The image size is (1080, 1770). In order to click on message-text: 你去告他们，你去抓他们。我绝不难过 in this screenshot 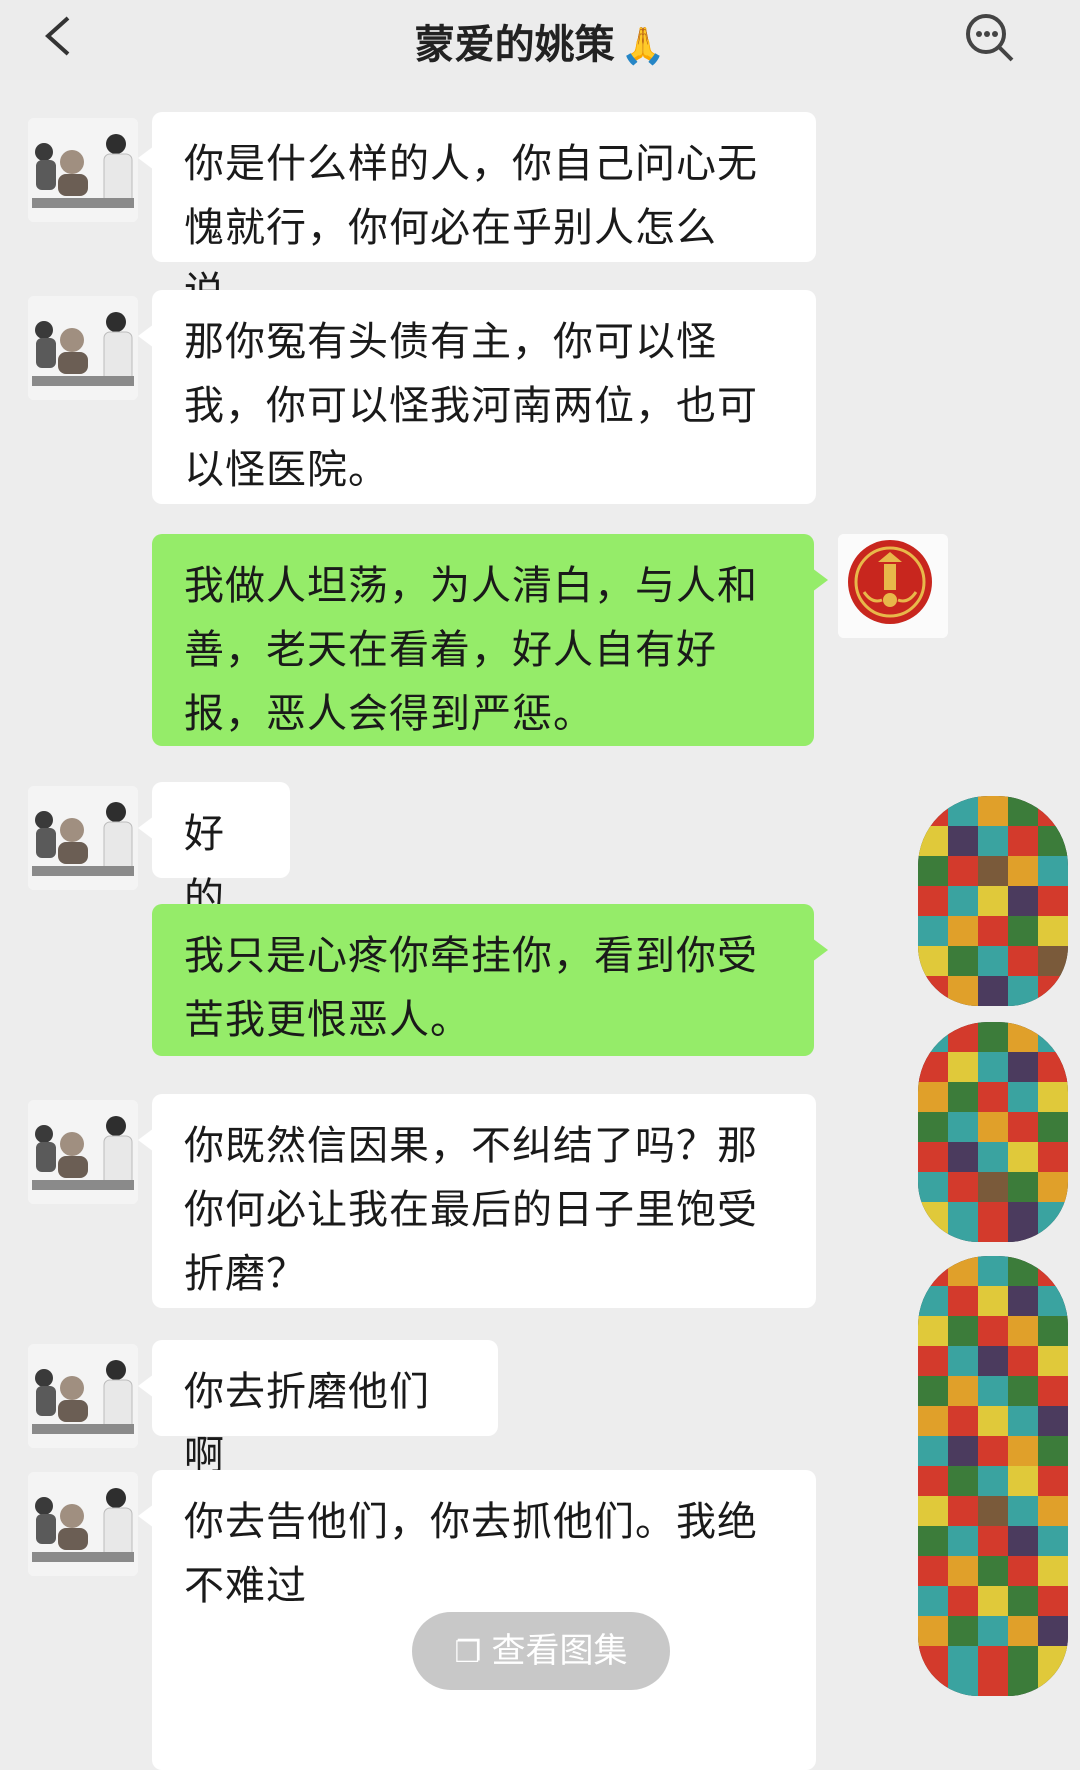, I will do `click(471, 1554)`.